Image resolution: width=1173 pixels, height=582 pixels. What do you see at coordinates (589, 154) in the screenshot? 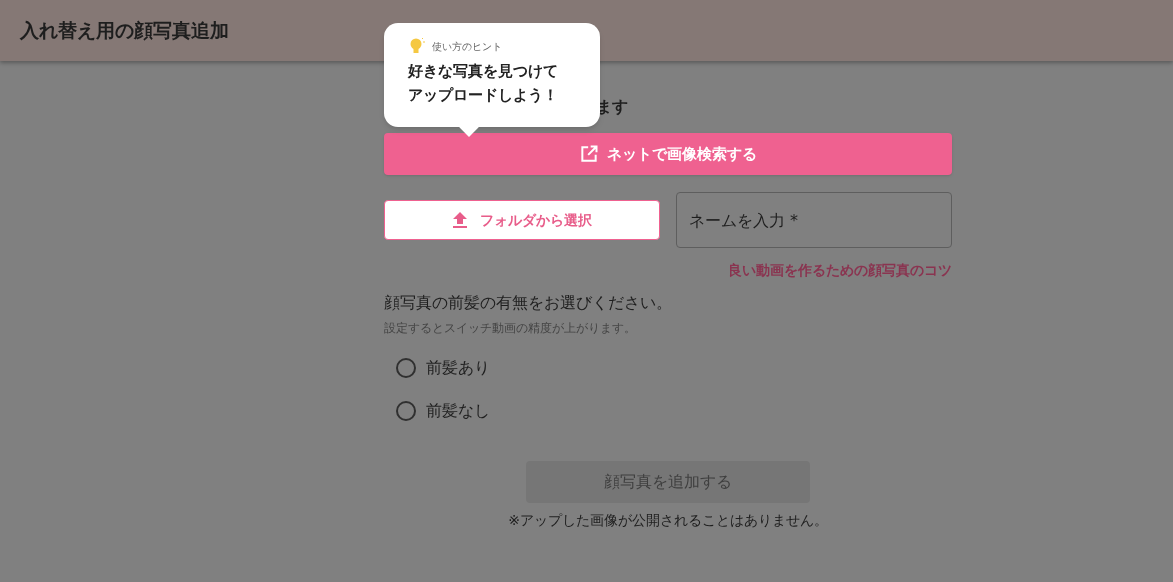
I see `external-link-icon` at bounding box center [589, 154].